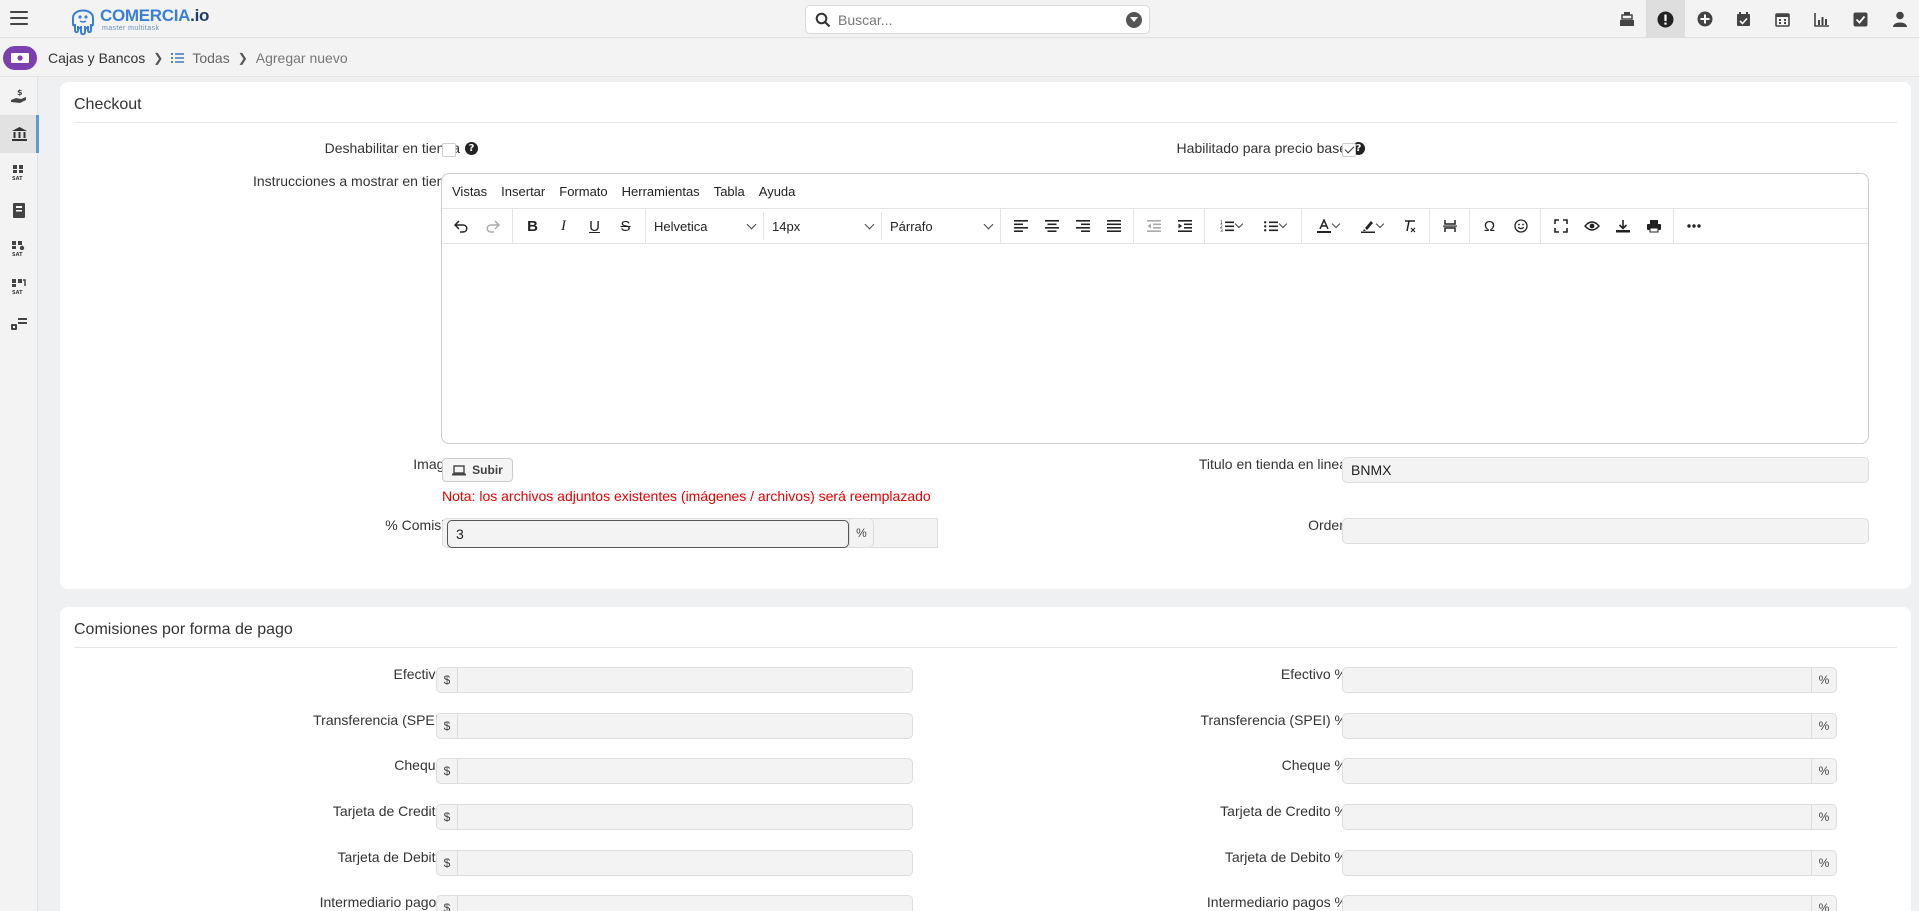  Describe the element at coordinates (1282, 464) in the screenshot. I see `store-title-label: Titulo en tienda en linea?` at that location.